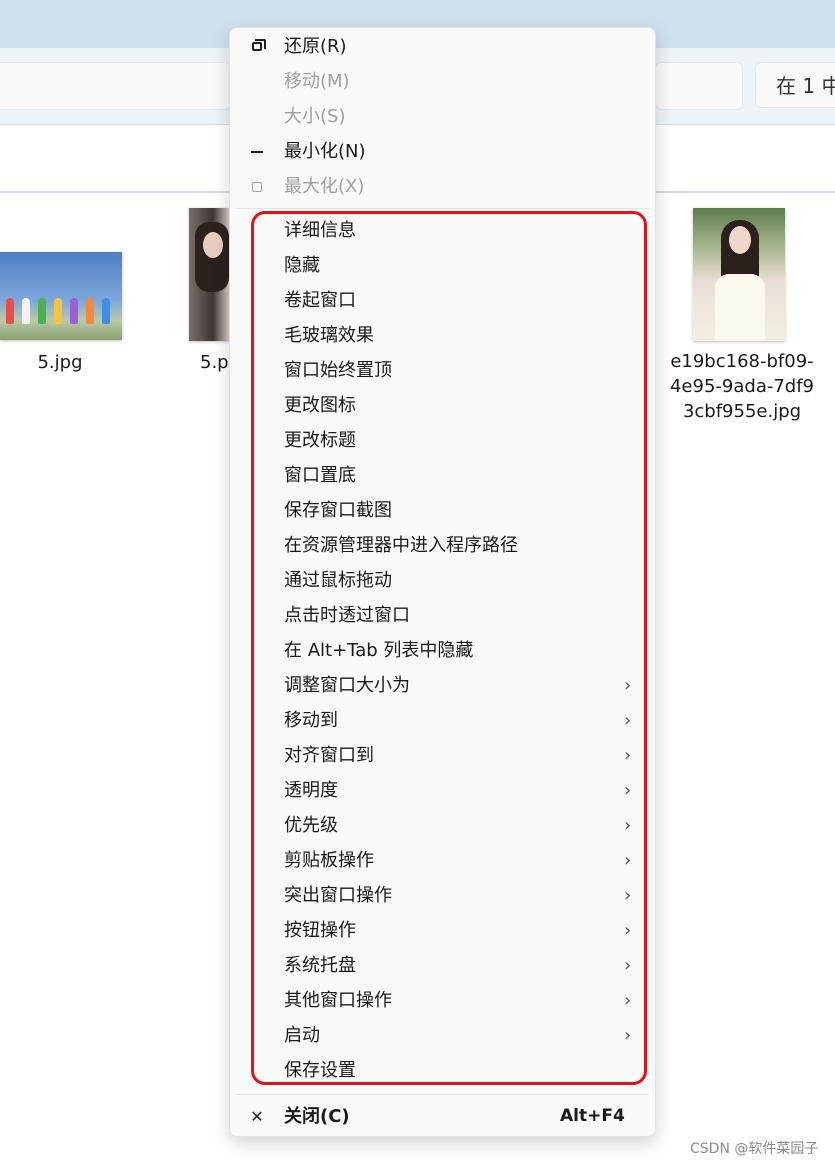 The image size is (835, 1165). Describe the element at coordinates (317, 1116) in the screenshot. I see `menu-item-label: 关闭(C)` at that location.